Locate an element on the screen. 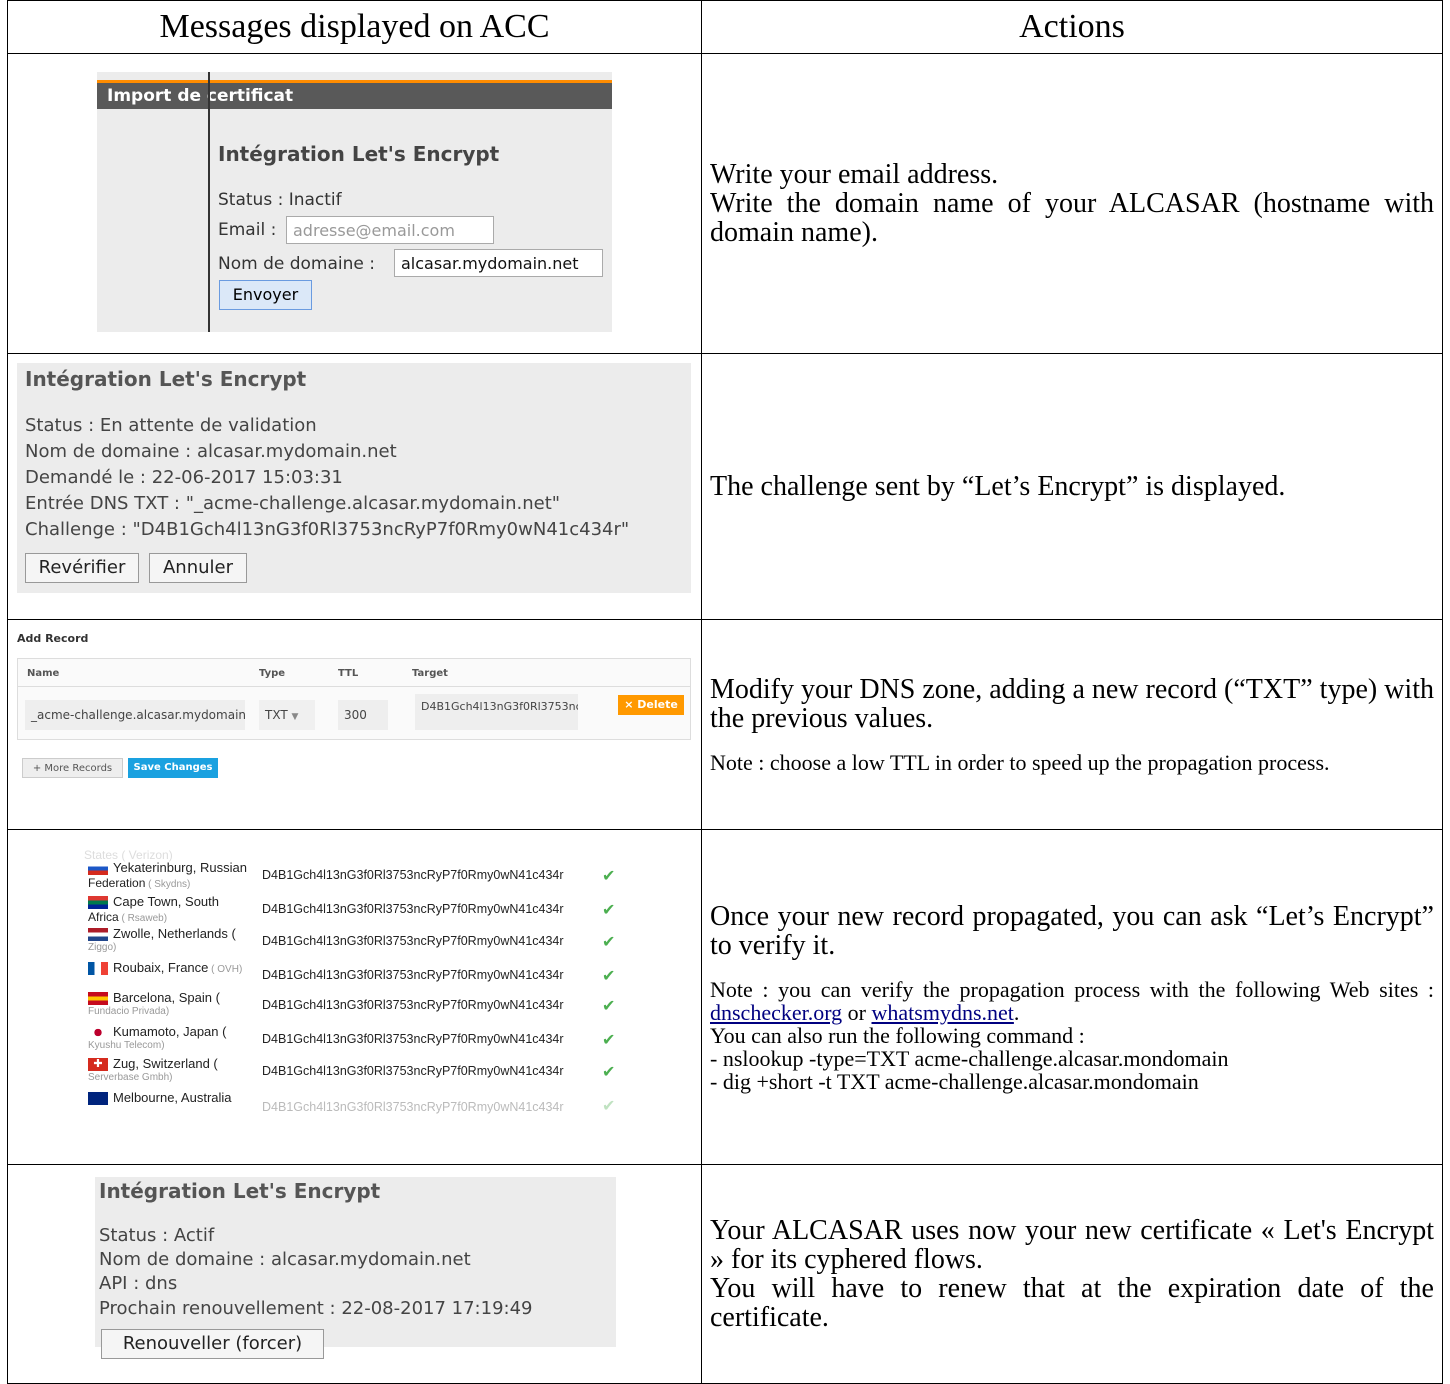 The image size is (1450, 1384). cancel-button: Annuler is located at coordinates (198, 568).